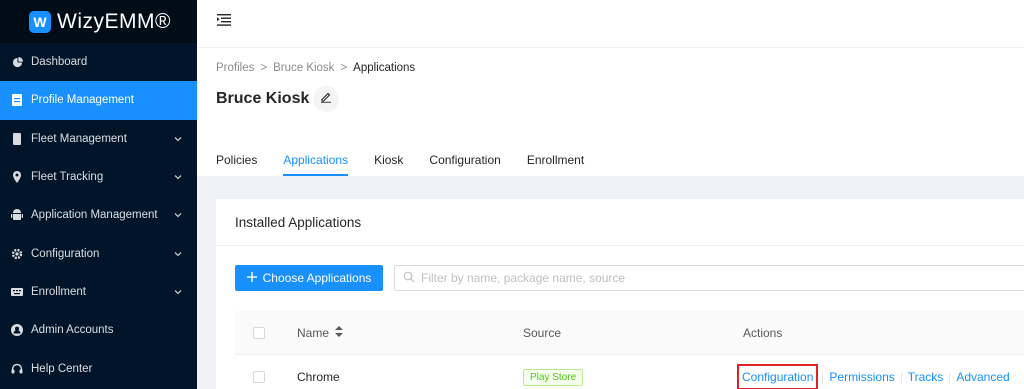 This screenshot has height=389, width=1024. I want to click on headset-icon, so click(17, 369).